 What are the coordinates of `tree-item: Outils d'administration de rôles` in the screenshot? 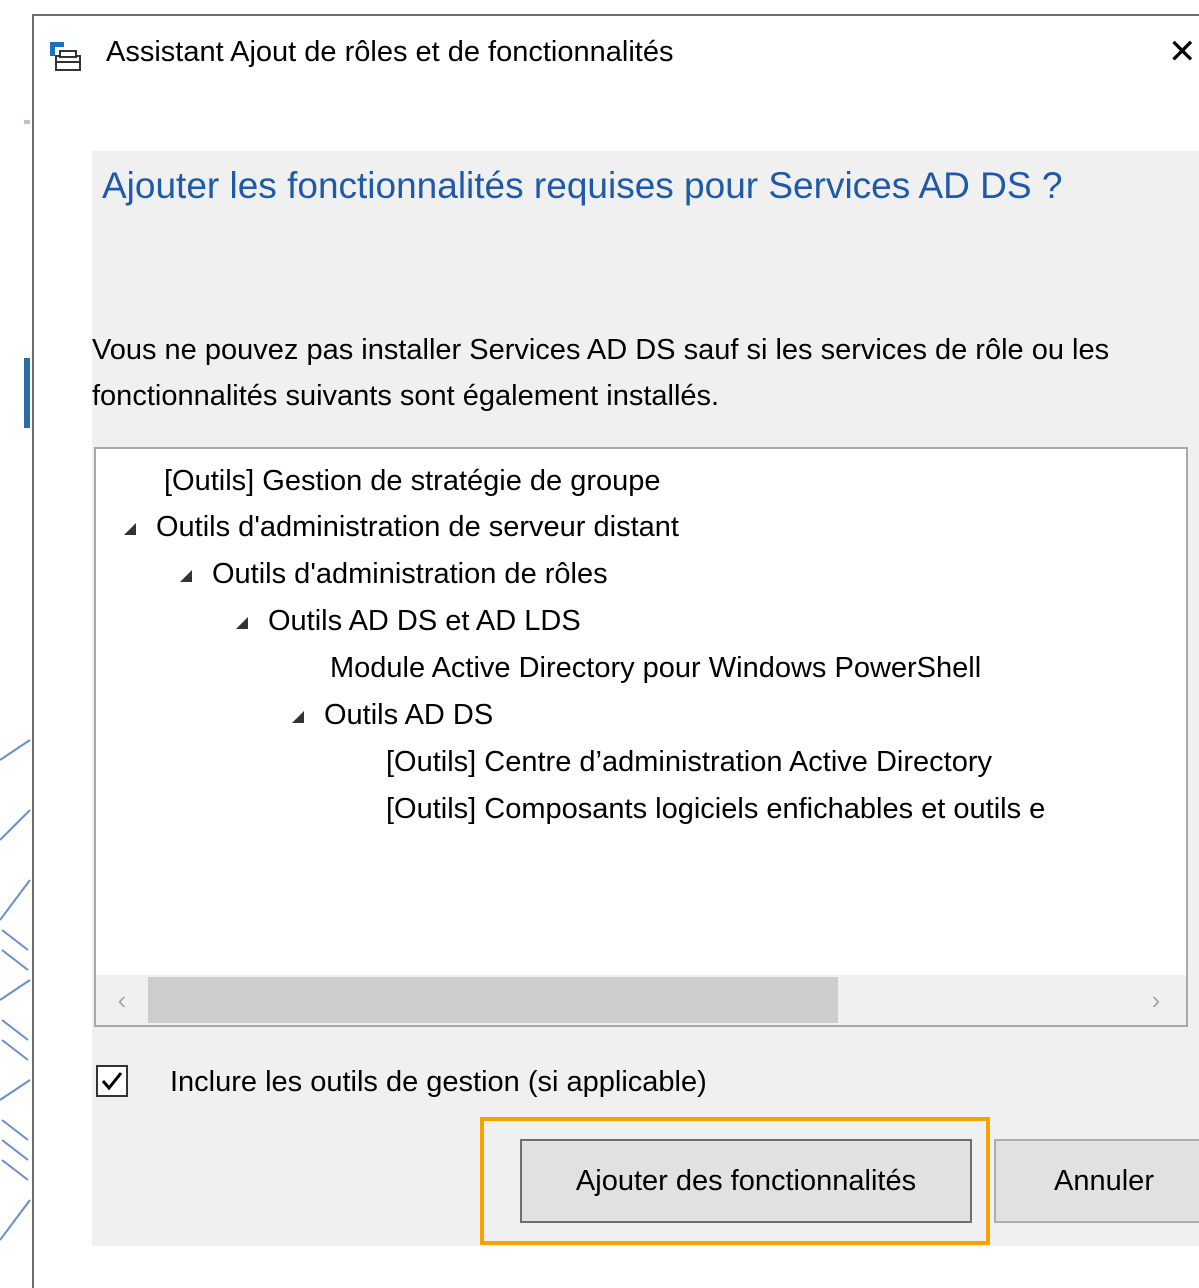 It's located at (393, 574).